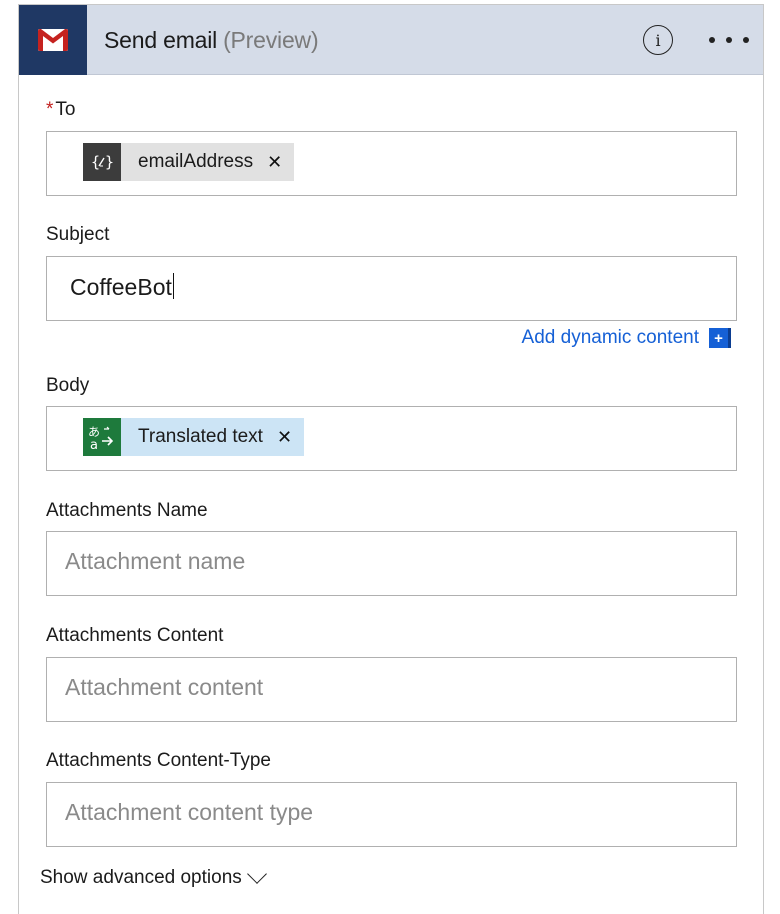  Describe the element at coordinates (271, 40) in the screenshot. I see `preview-badge: (Preview)` at that location.